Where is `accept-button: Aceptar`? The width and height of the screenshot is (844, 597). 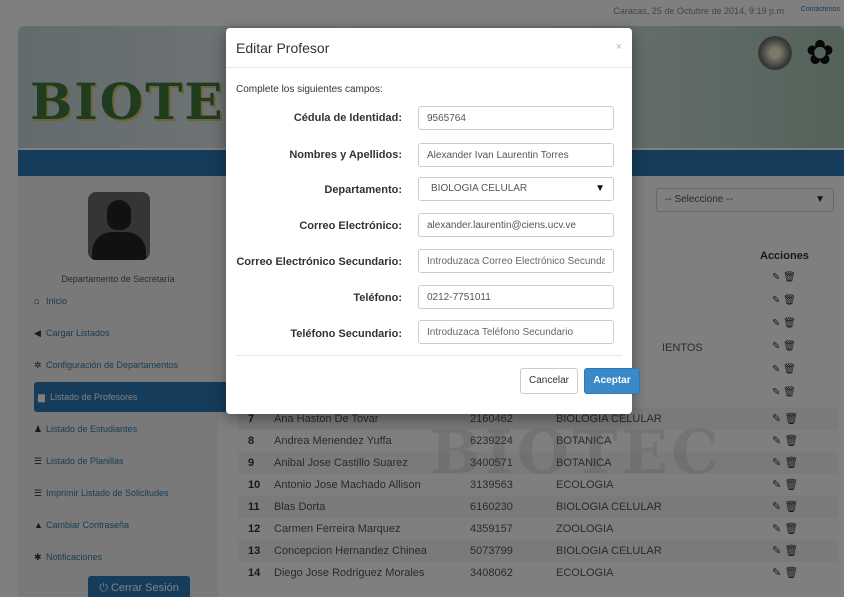
accept-button: Aceptar is located at coordinates (612, 381).